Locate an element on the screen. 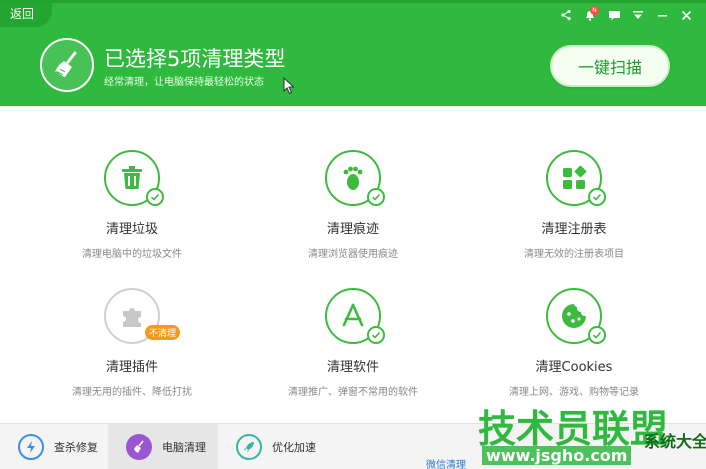 The image size is (706, 469). feedback-icon is located at coordinates (614, 15).